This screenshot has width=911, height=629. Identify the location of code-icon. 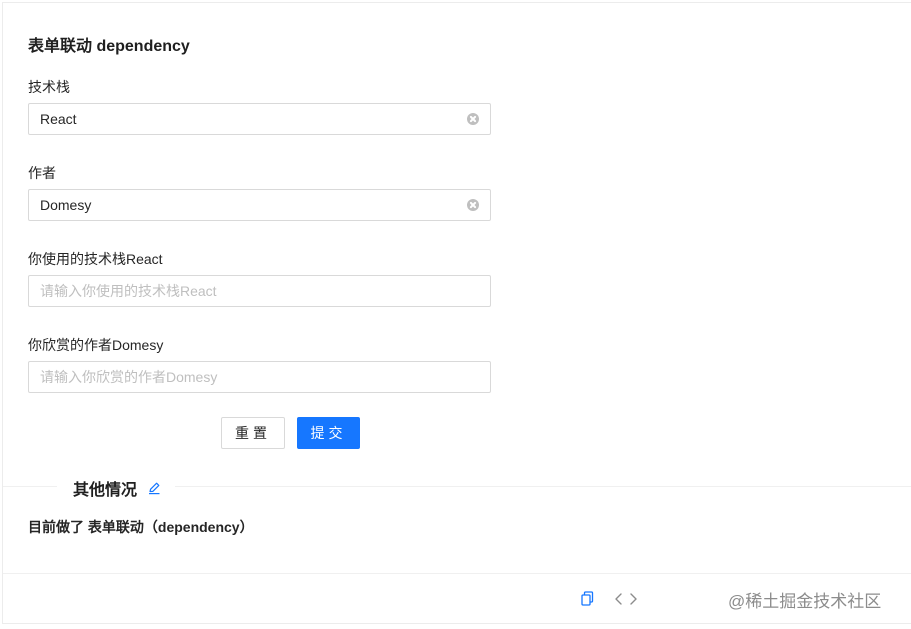
(626, 599).